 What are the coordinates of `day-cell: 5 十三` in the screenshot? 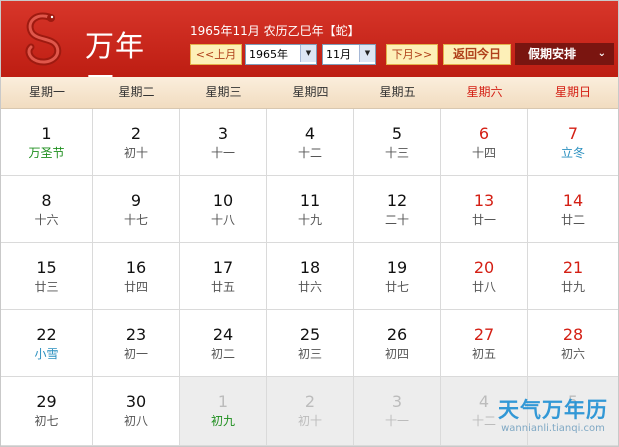 It's located at (397, 142).